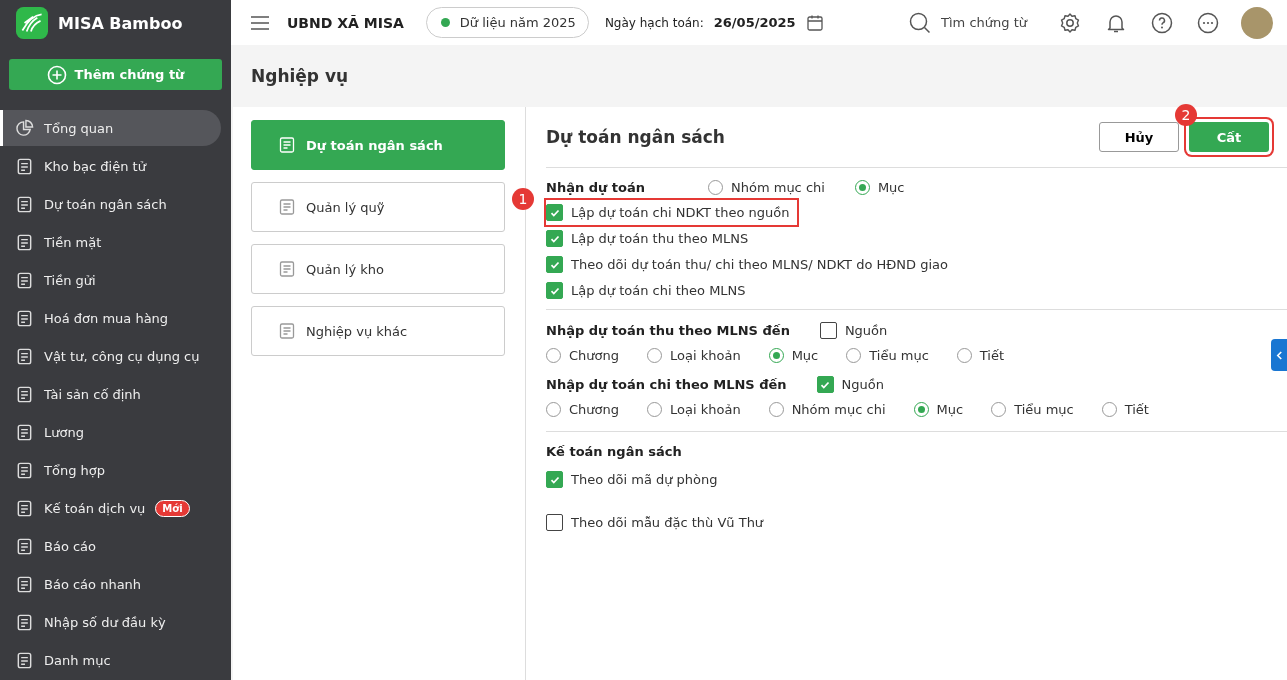 This screenshot has width=1287, height=680. I want to click on sidebar-item: Nhập số dư đầu kỳ, so click(110, 622).